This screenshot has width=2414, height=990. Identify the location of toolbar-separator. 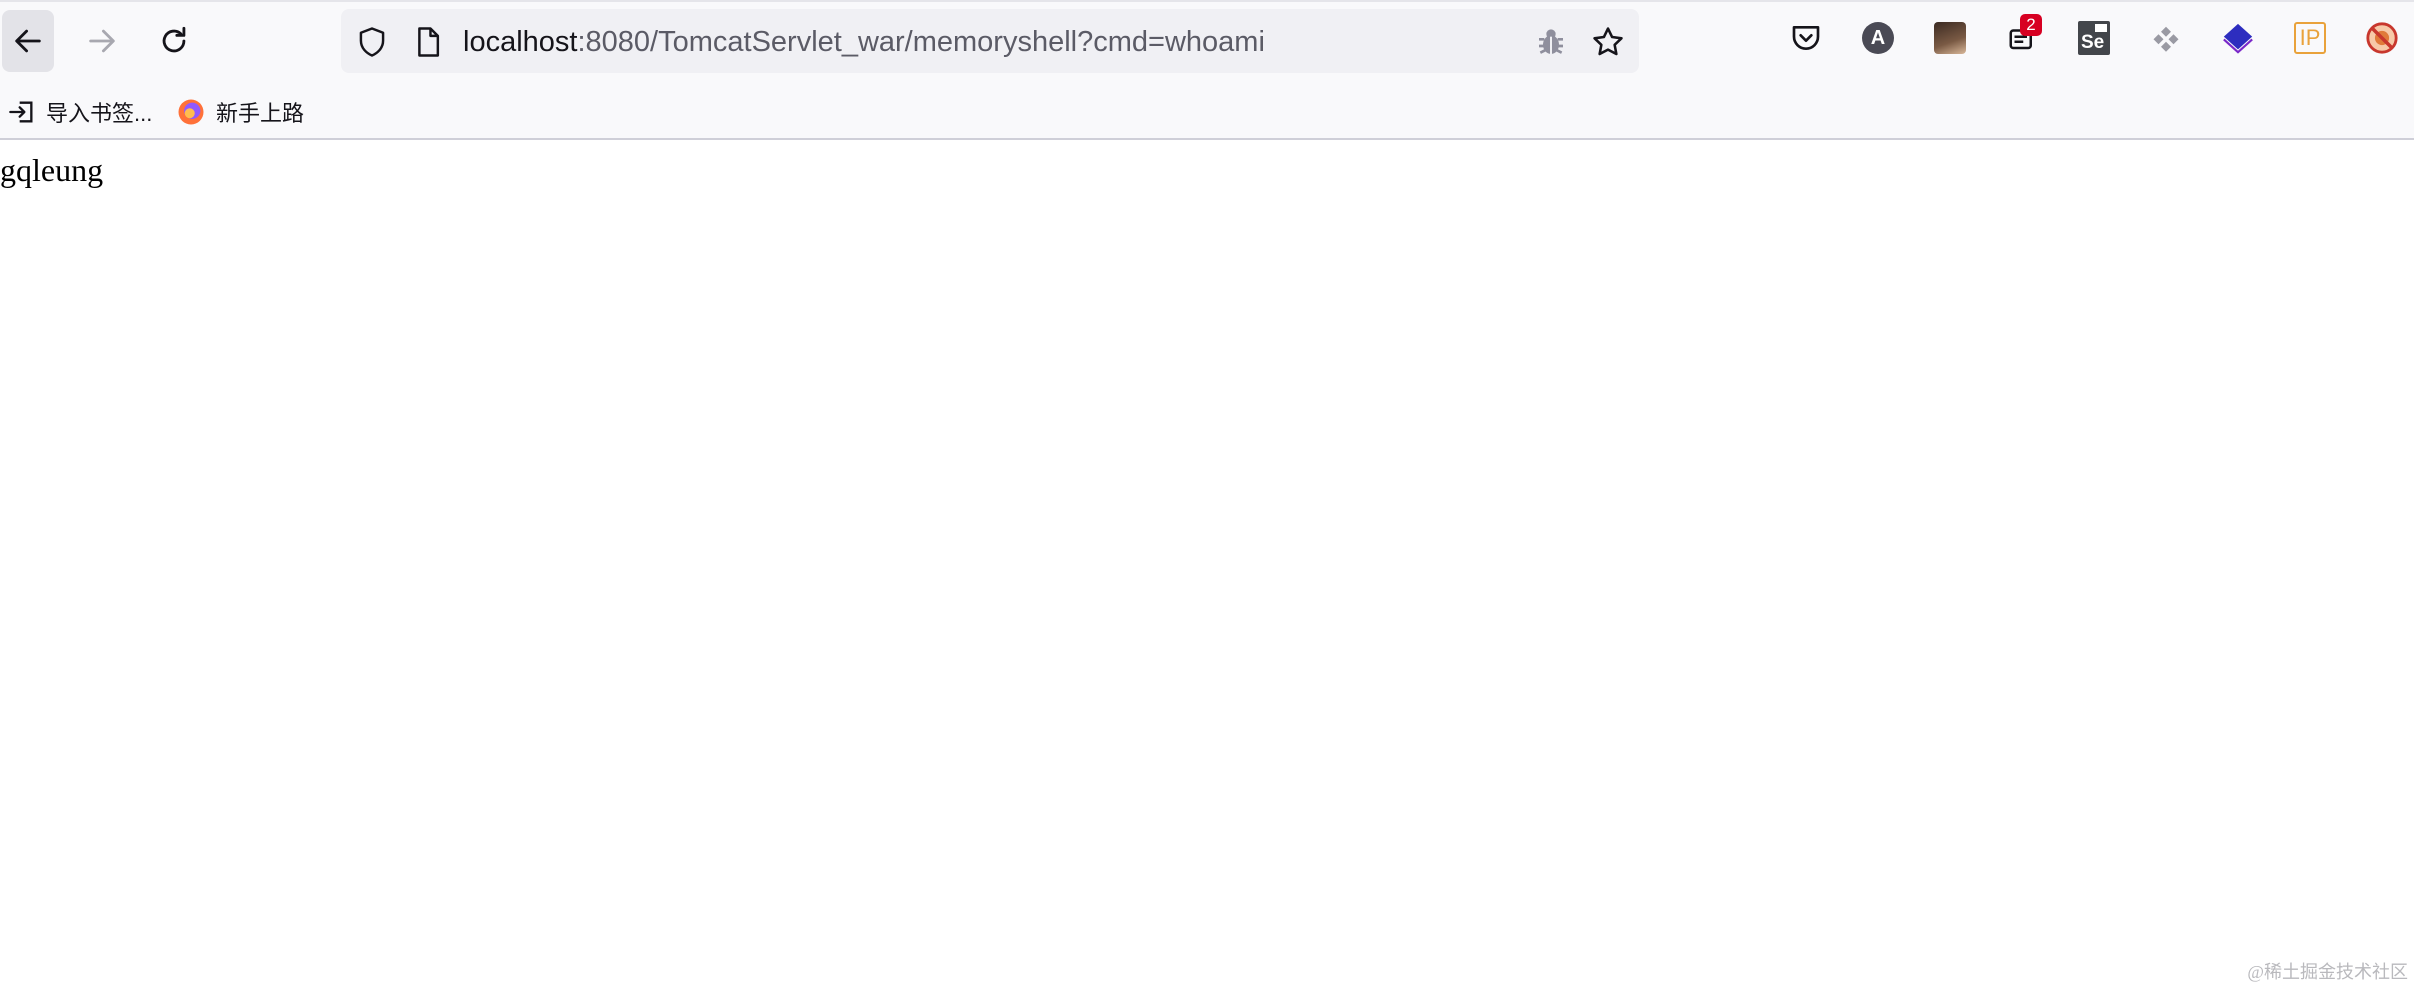
(1207, 139).